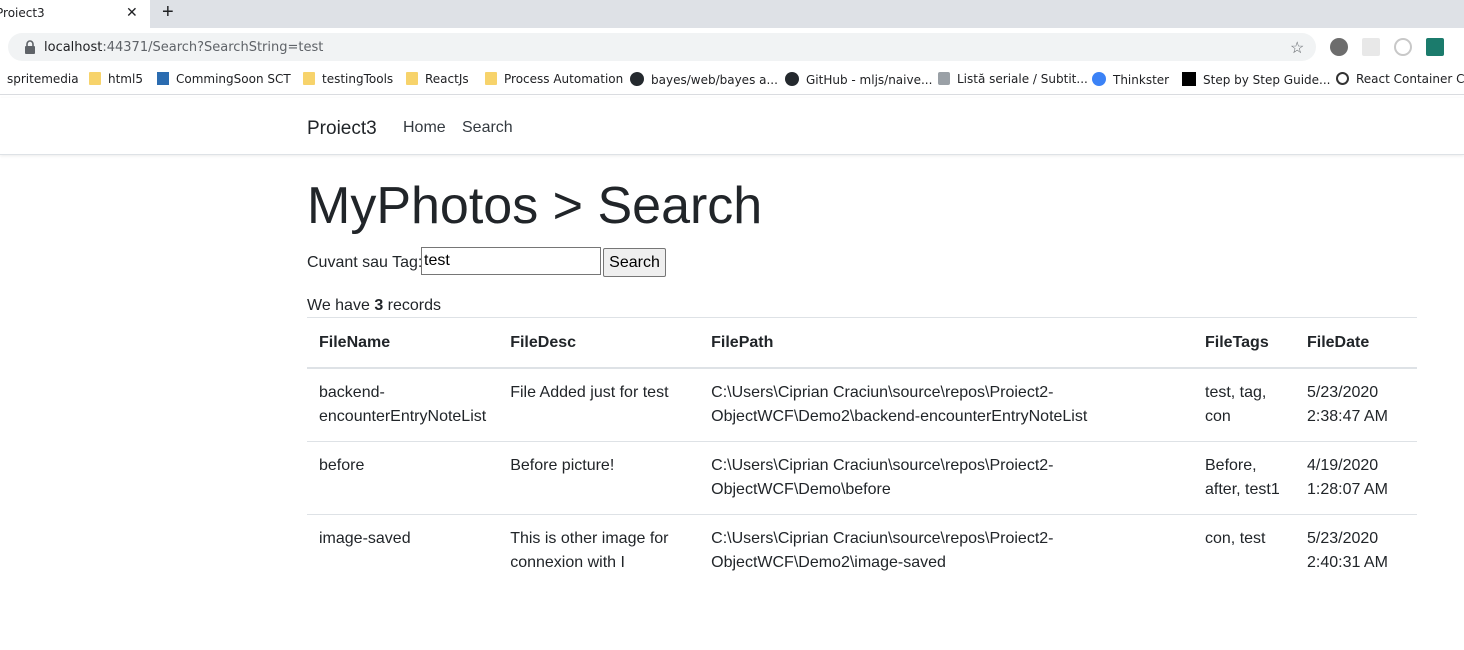  I want to click on react-icon, so click(1342, 78).